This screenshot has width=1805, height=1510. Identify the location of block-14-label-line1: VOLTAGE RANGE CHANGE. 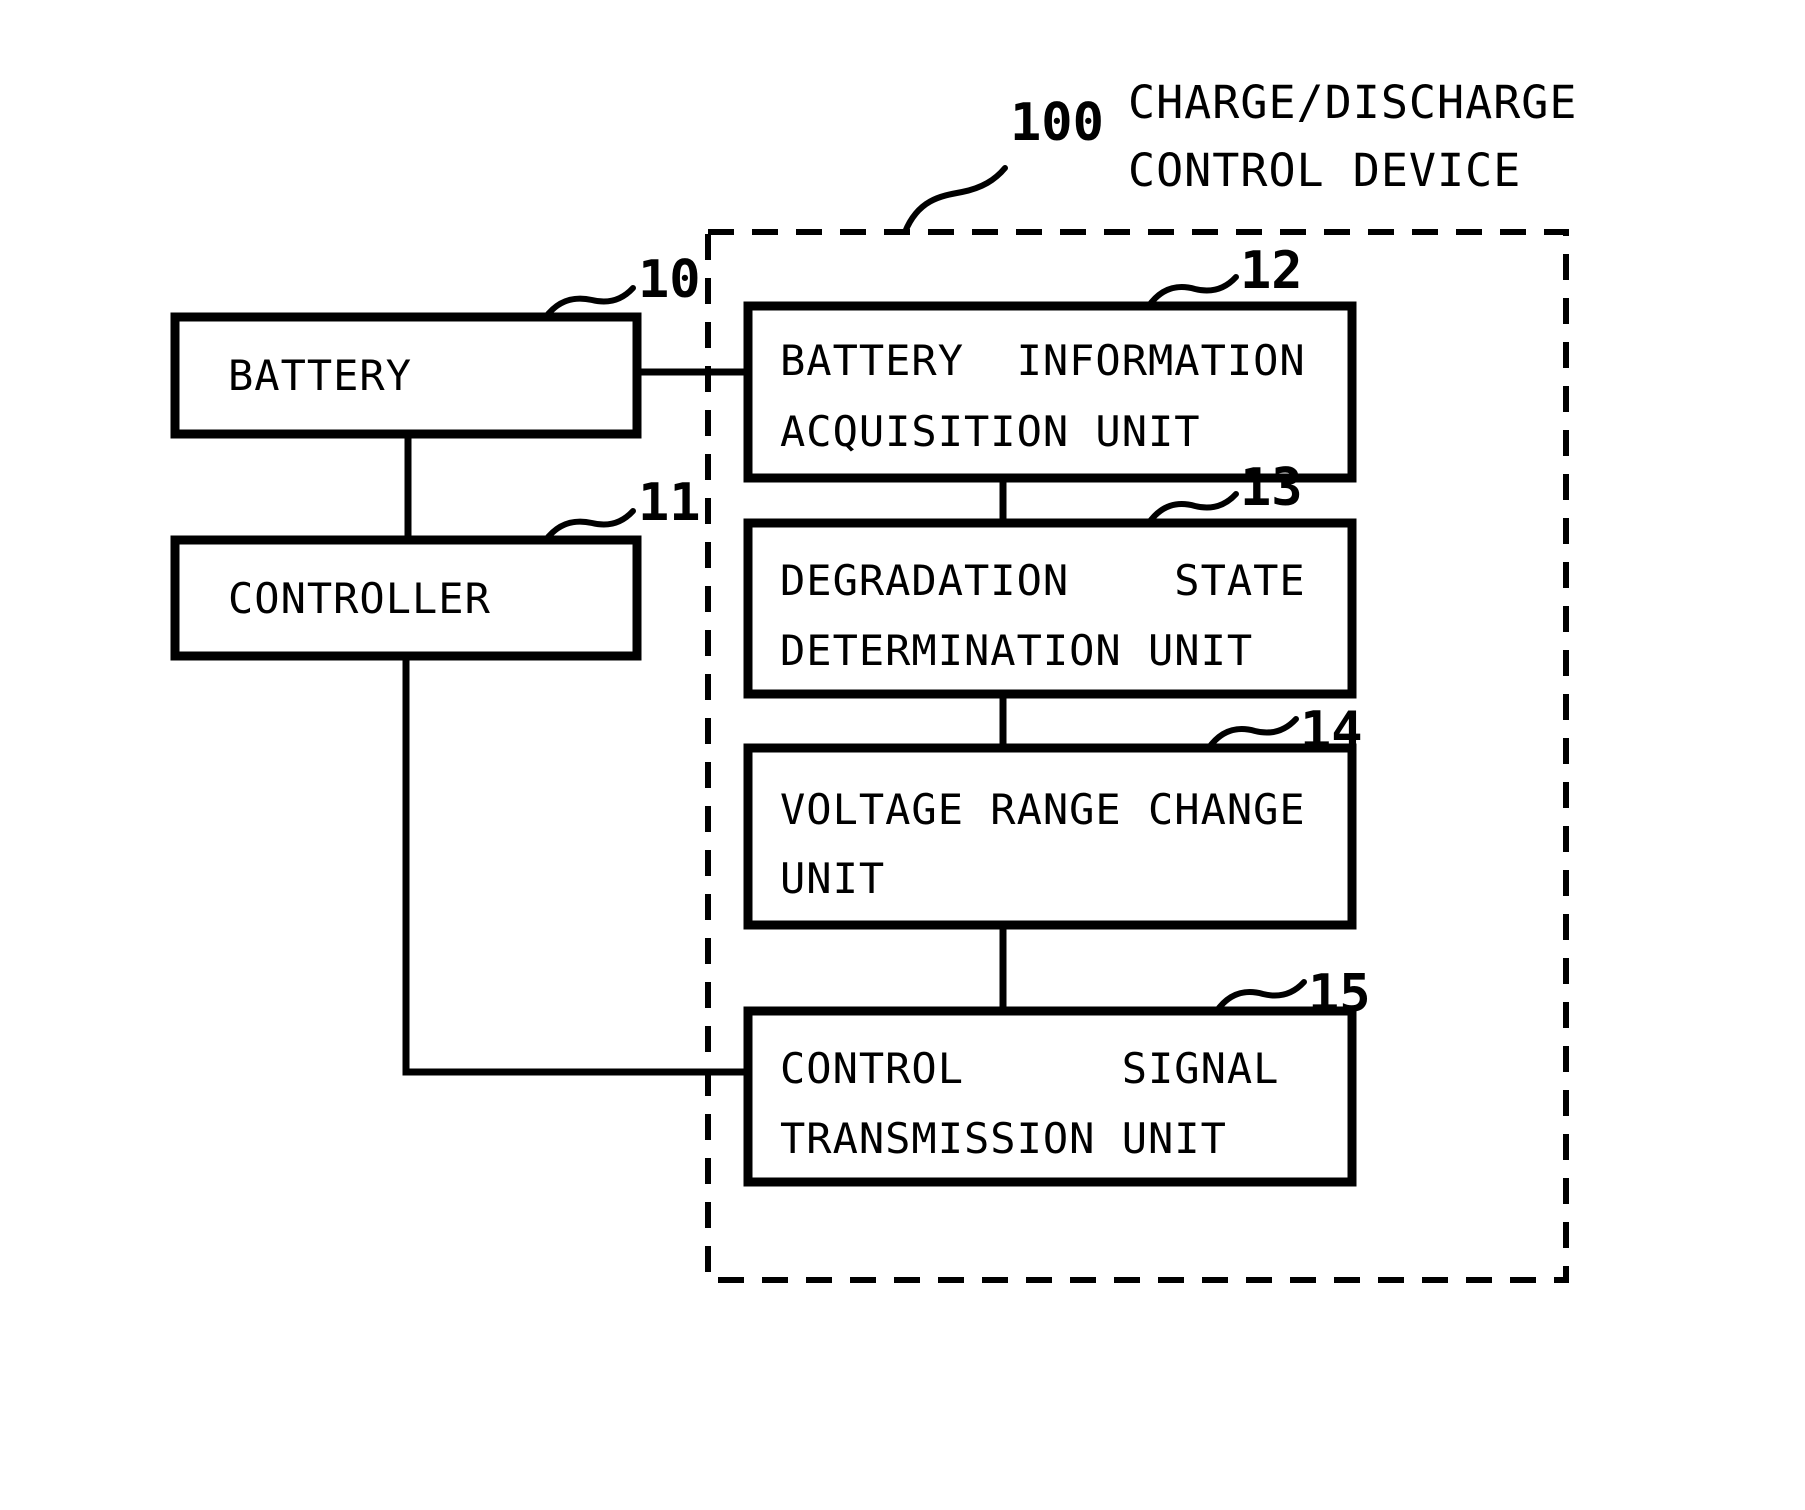
(1043, 809).